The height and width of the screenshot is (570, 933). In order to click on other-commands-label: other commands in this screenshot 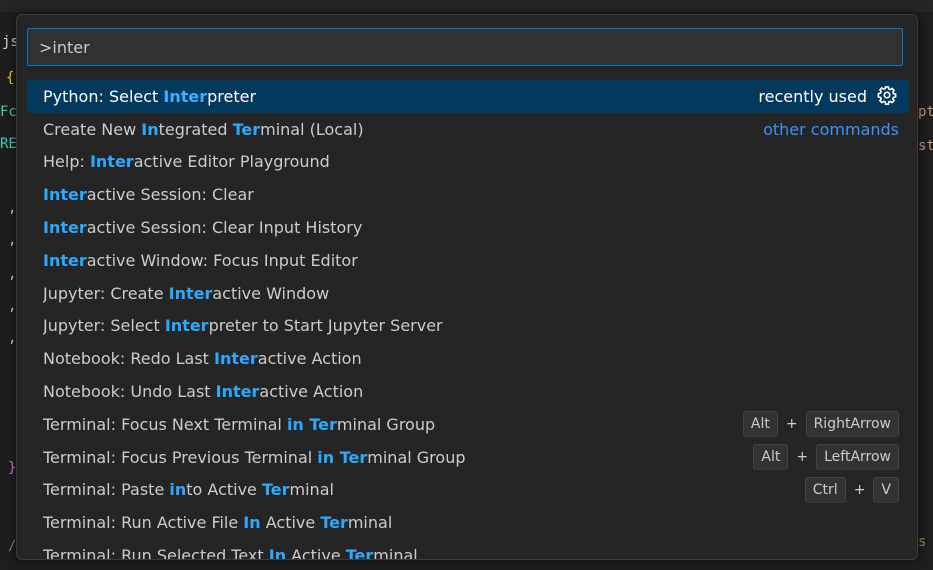, I will do `click(831, 129)`.